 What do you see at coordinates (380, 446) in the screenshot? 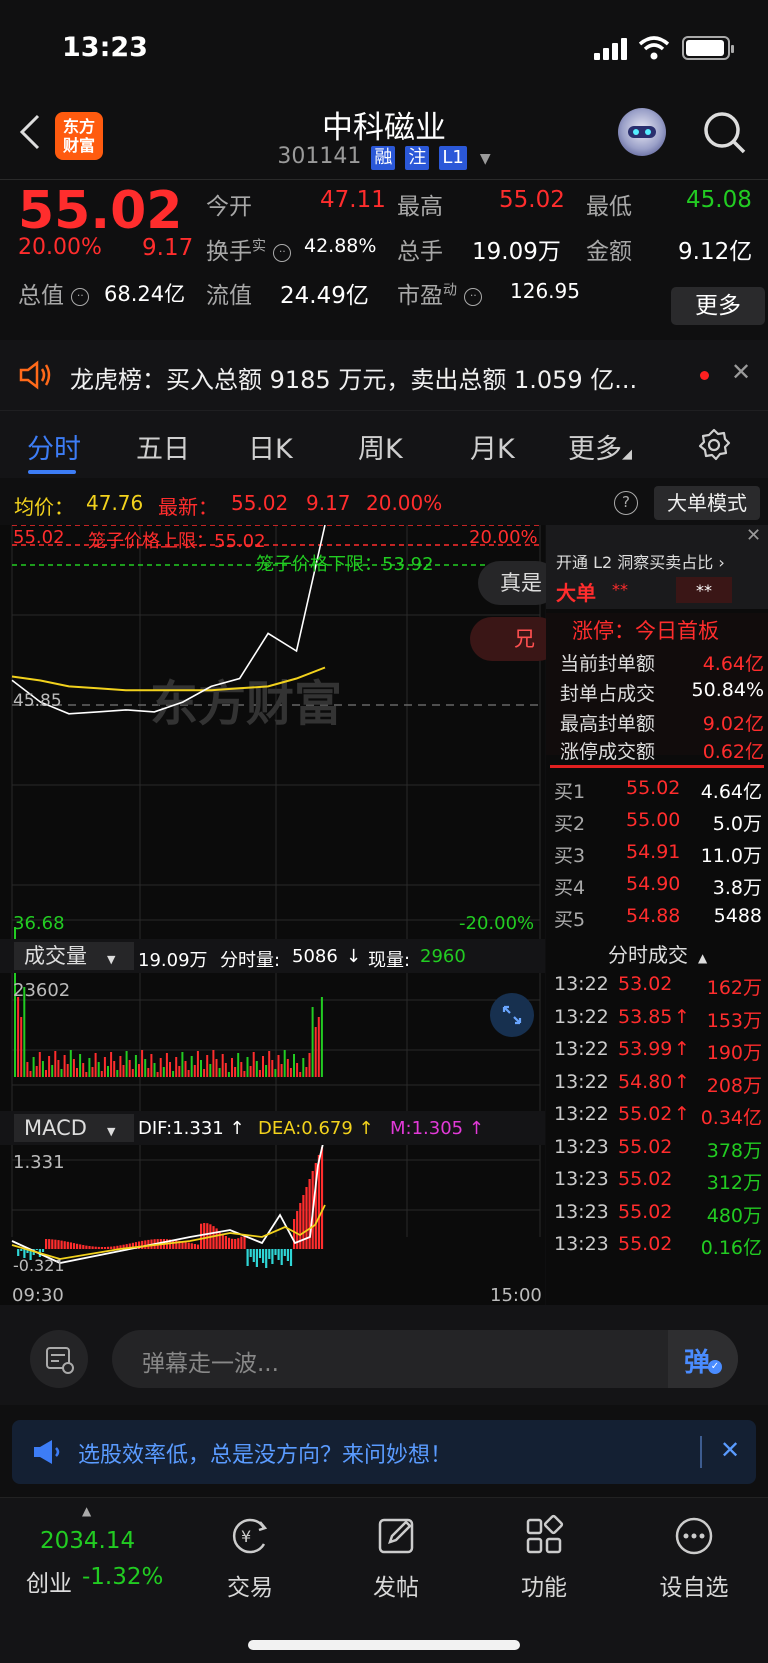
I see `tab-weekly-k: 周K` at bounding box center [380, 446].